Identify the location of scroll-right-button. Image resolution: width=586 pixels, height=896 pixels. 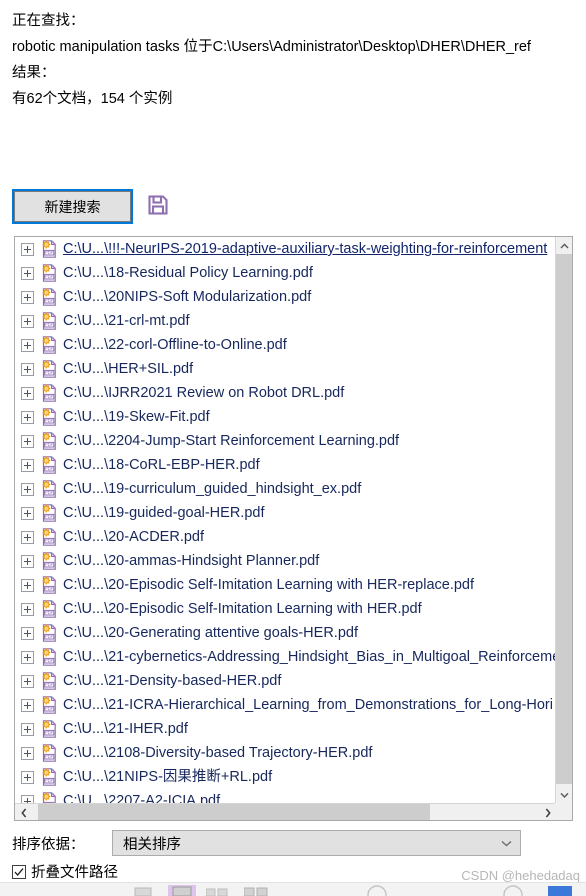
(547, 812).